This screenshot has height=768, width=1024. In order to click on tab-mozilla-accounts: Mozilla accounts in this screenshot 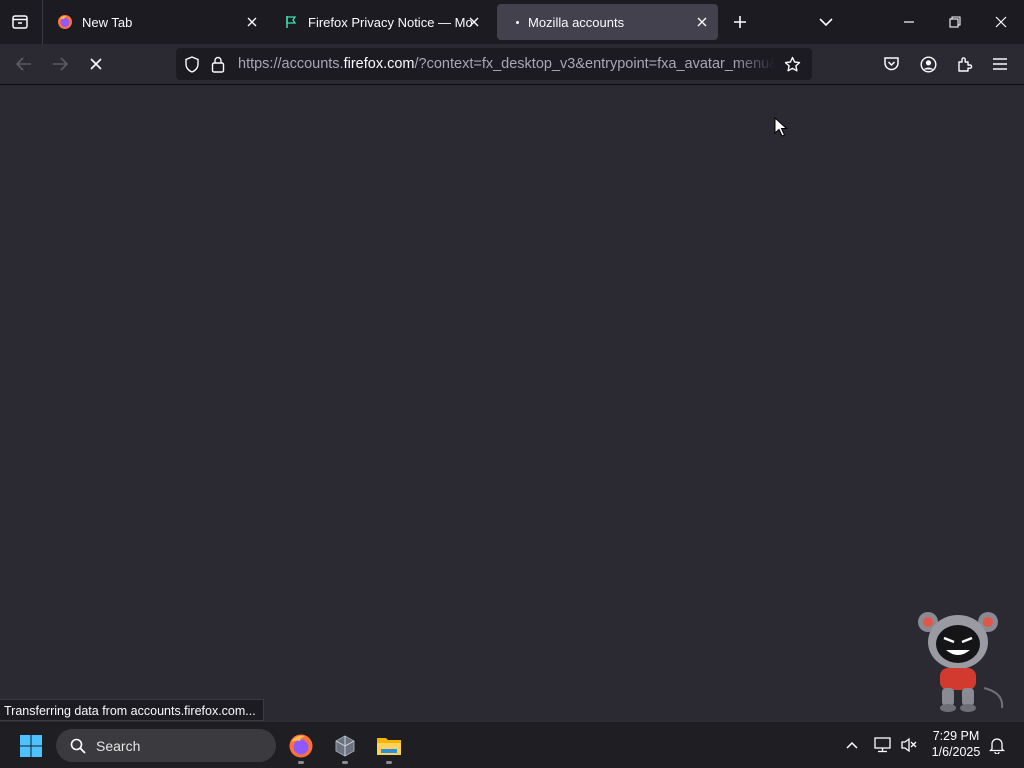, I will do `click(607, 22)`.